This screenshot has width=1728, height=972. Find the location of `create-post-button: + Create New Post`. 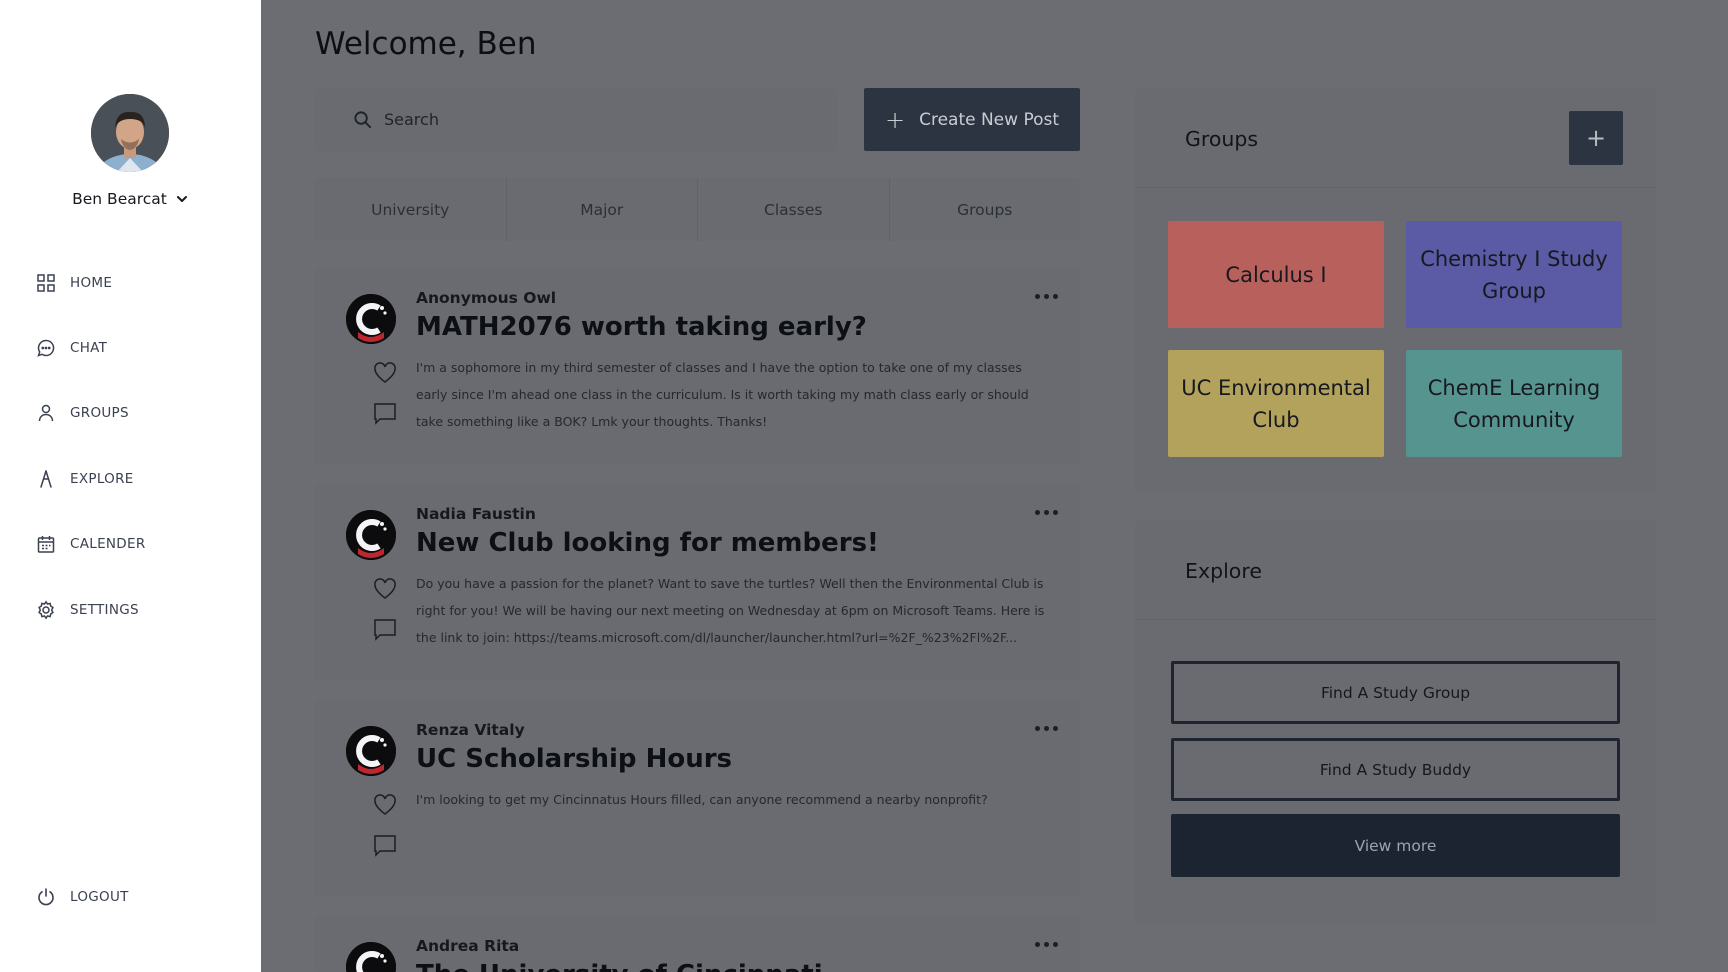

create-post-button: + Create New Post is located at coordinates (972, 119).